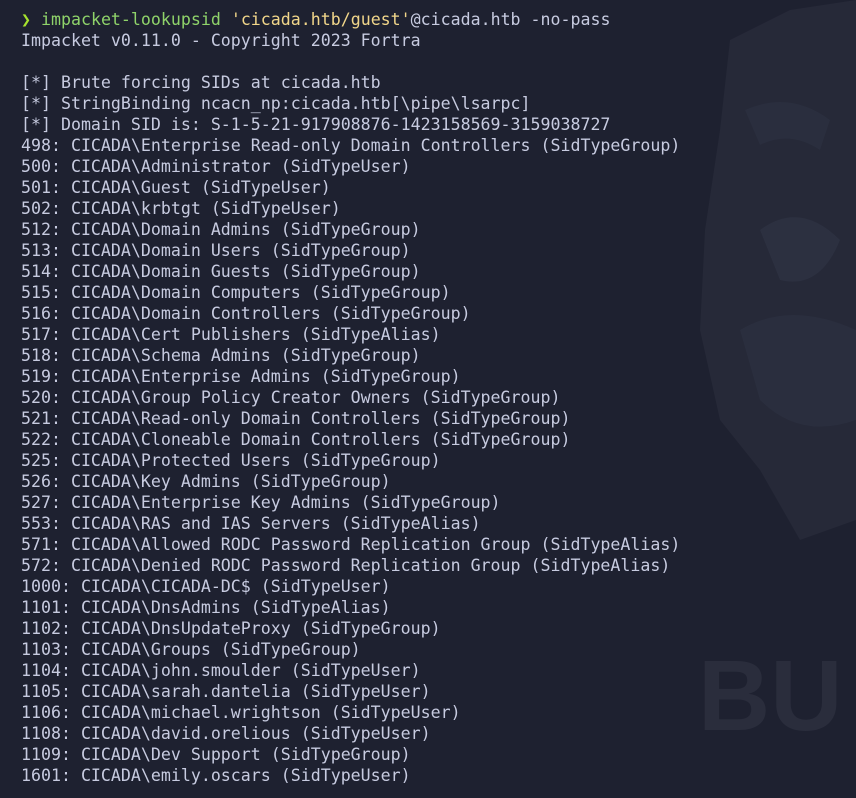 This screenshot has height=798, width=856. What do you see at coordinates (206, 481) in the screenshot?
I see `output-line: 526: CICADA\Key Admins (SidTypeGroup)` at bounding box center [206, 481].